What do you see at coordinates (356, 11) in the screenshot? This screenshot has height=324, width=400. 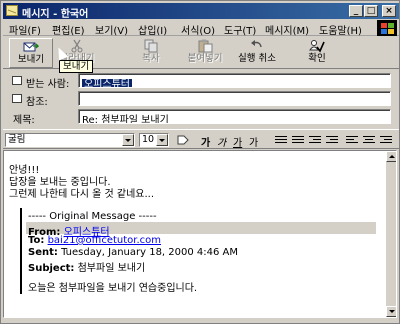 I see `minimize-button: _` at bounding box center [356, 11].